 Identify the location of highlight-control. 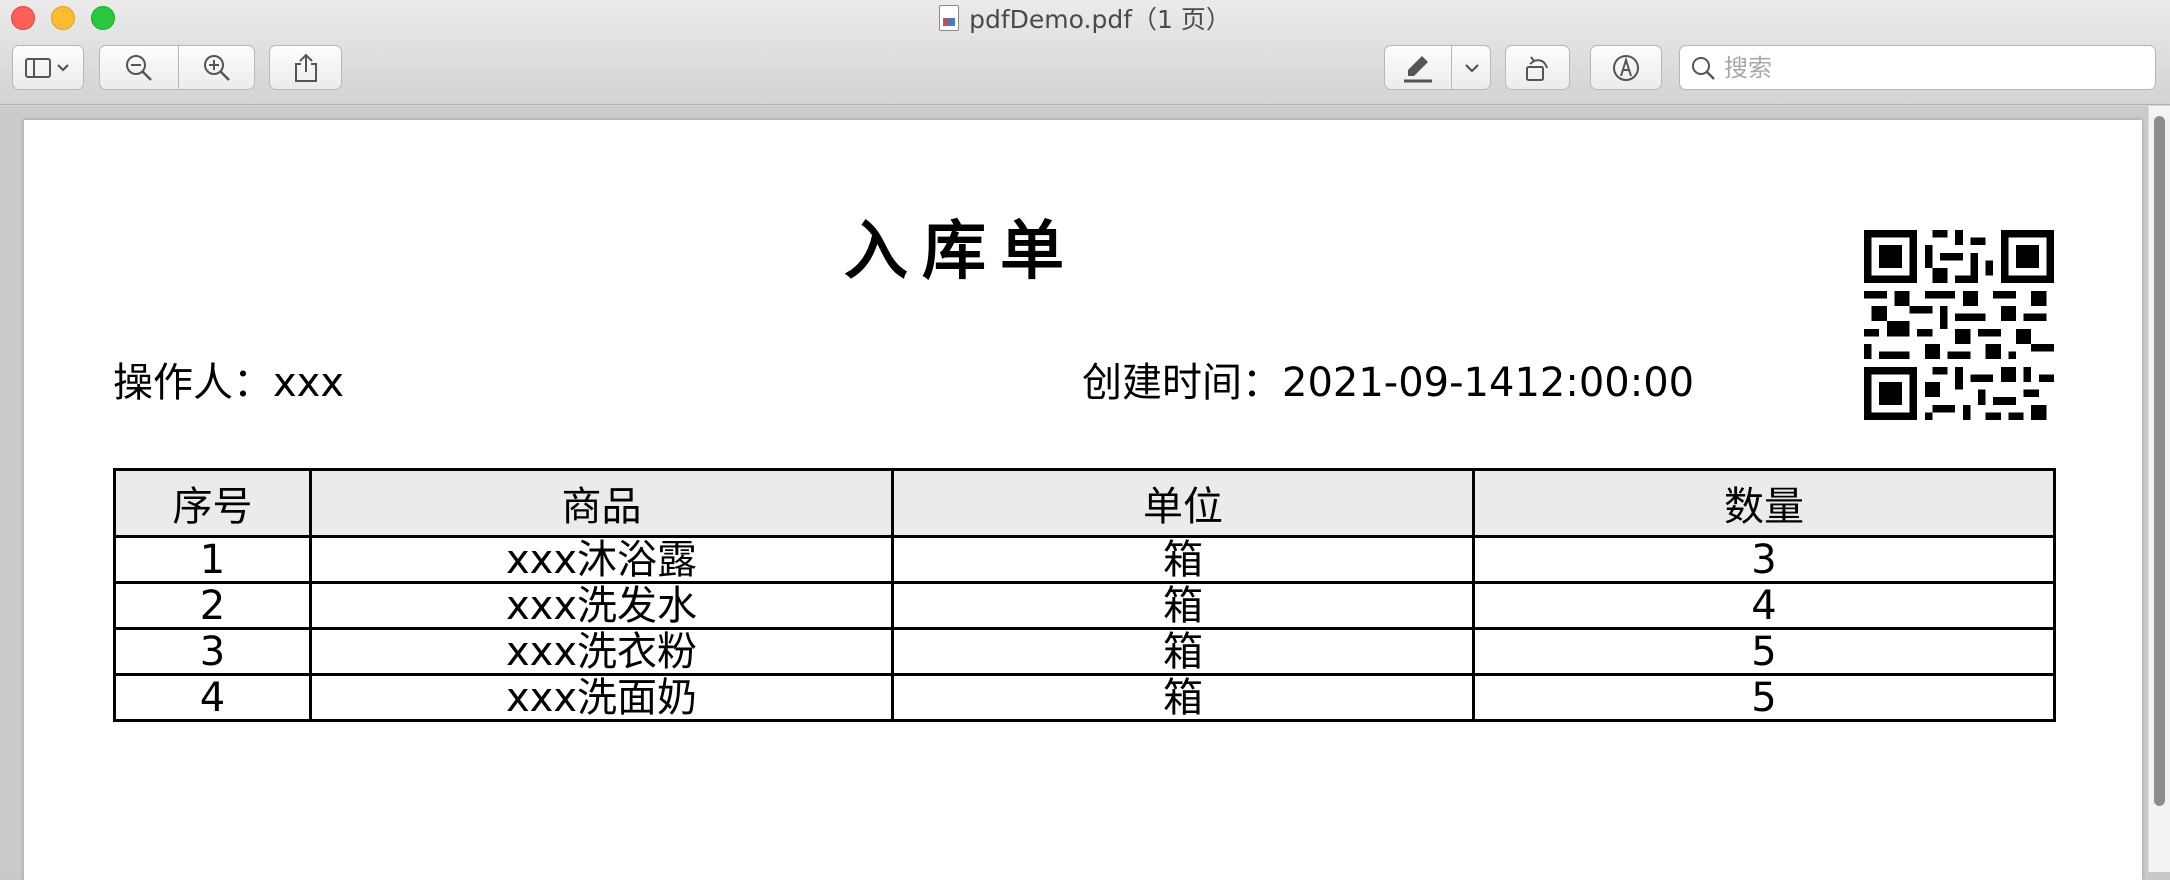
(1437, 67).